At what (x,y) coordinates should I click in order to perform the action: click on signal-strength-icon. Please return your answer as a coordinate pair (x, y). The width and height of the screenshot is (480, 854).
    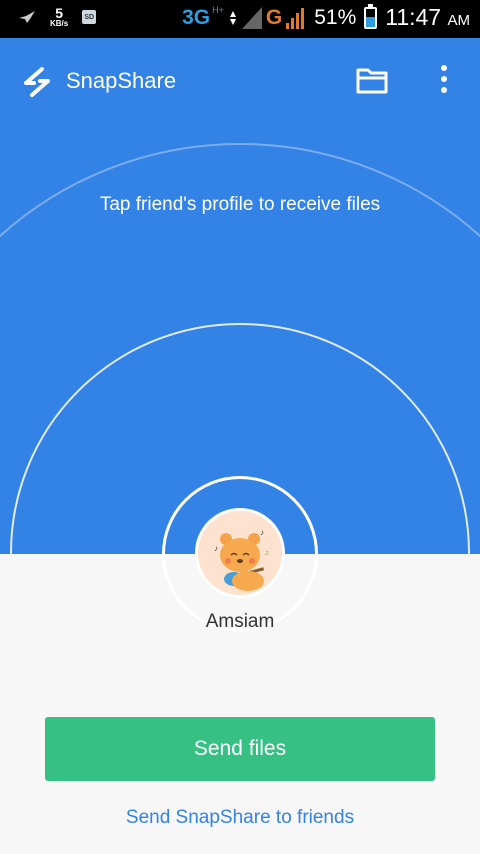
    Looking at the image, I should click on (251, 17).